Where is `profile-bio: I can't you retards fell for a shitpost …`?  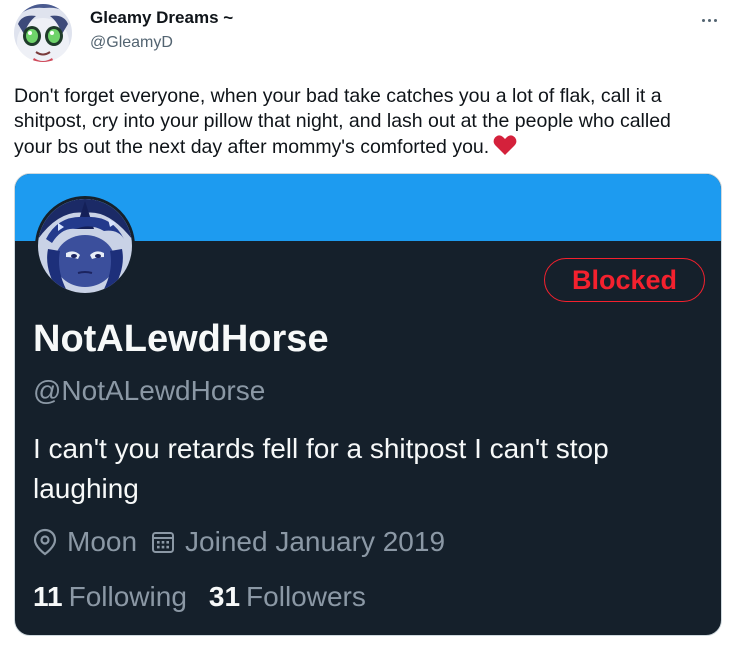 profile-bio: I can't you retards fell for a shitpost … is located at coordinates (321, 468).